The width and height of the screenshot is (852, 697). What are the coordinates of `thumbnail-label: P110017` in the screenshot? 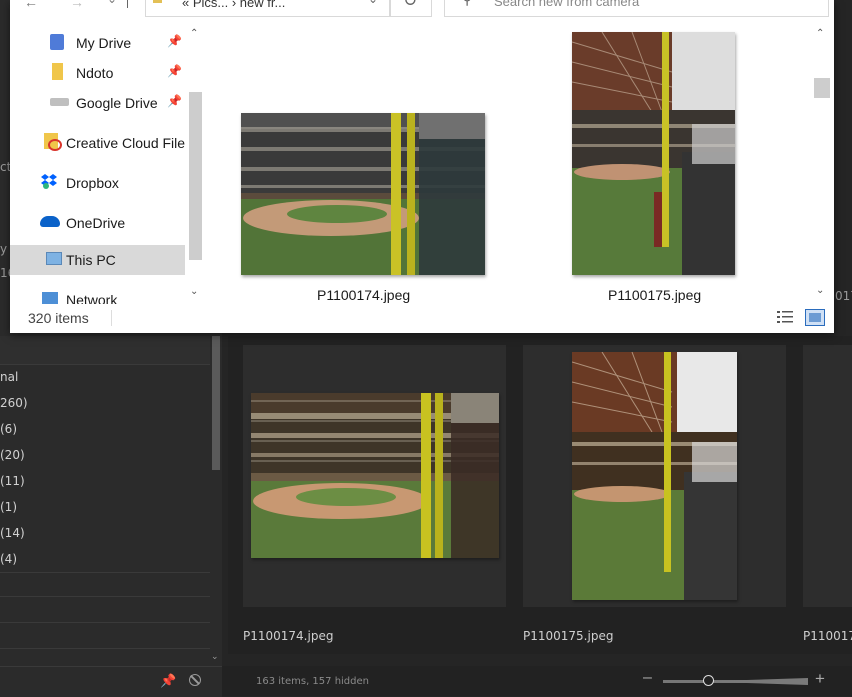 It's located at (827, 636).